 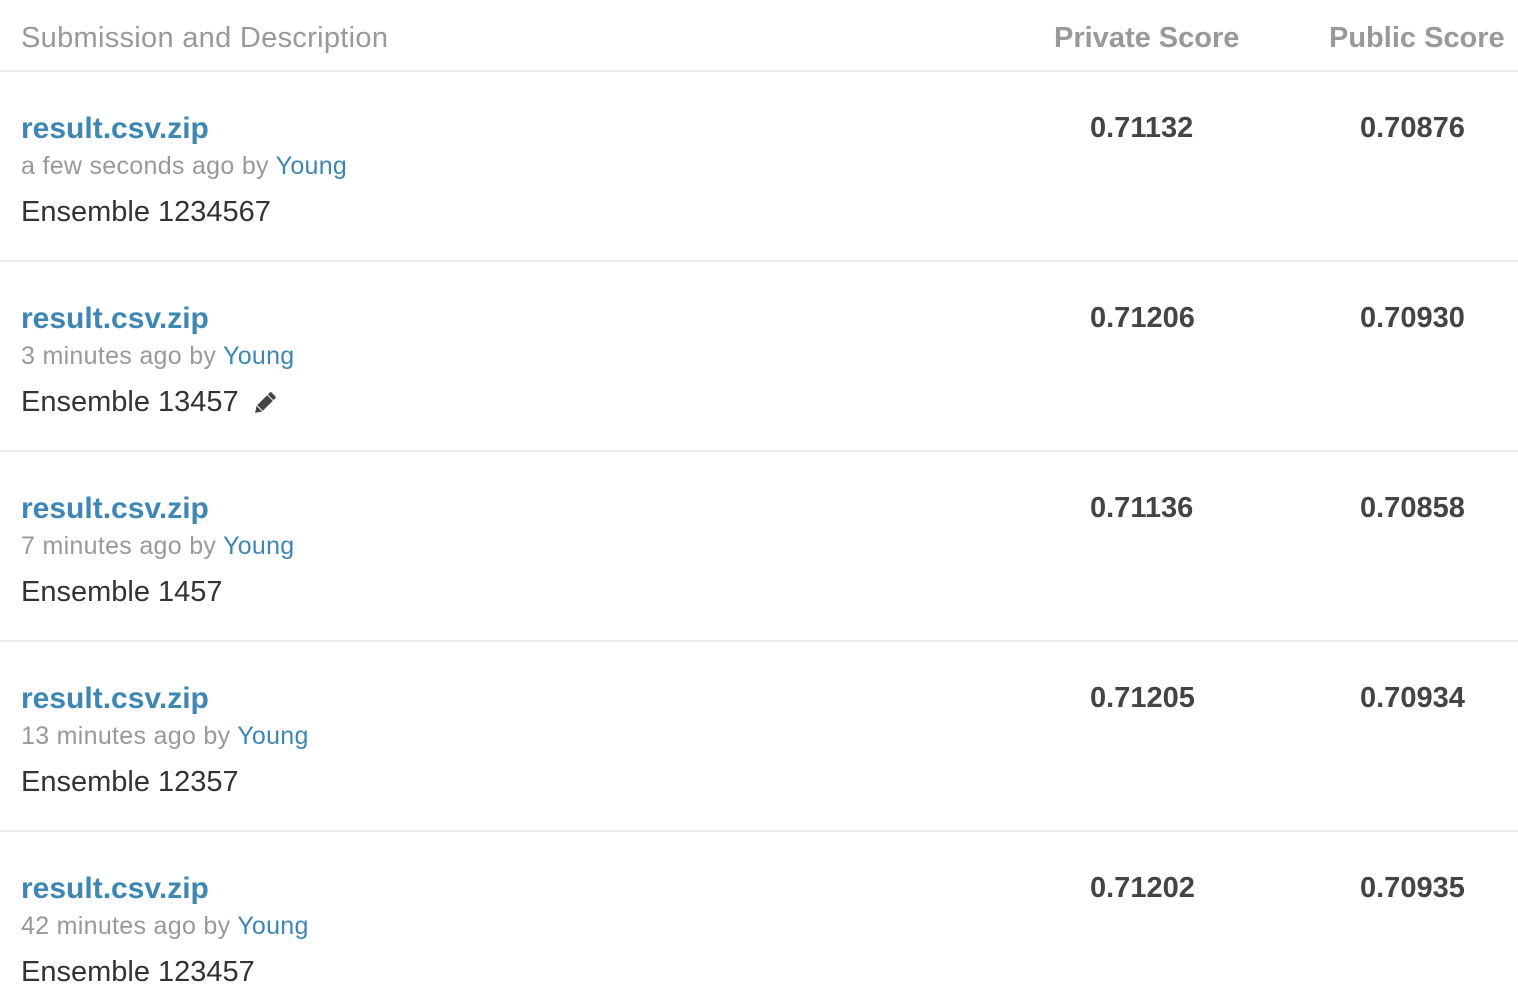 I want to click on private-score: 0.71132, so click(x=1142, y=128).